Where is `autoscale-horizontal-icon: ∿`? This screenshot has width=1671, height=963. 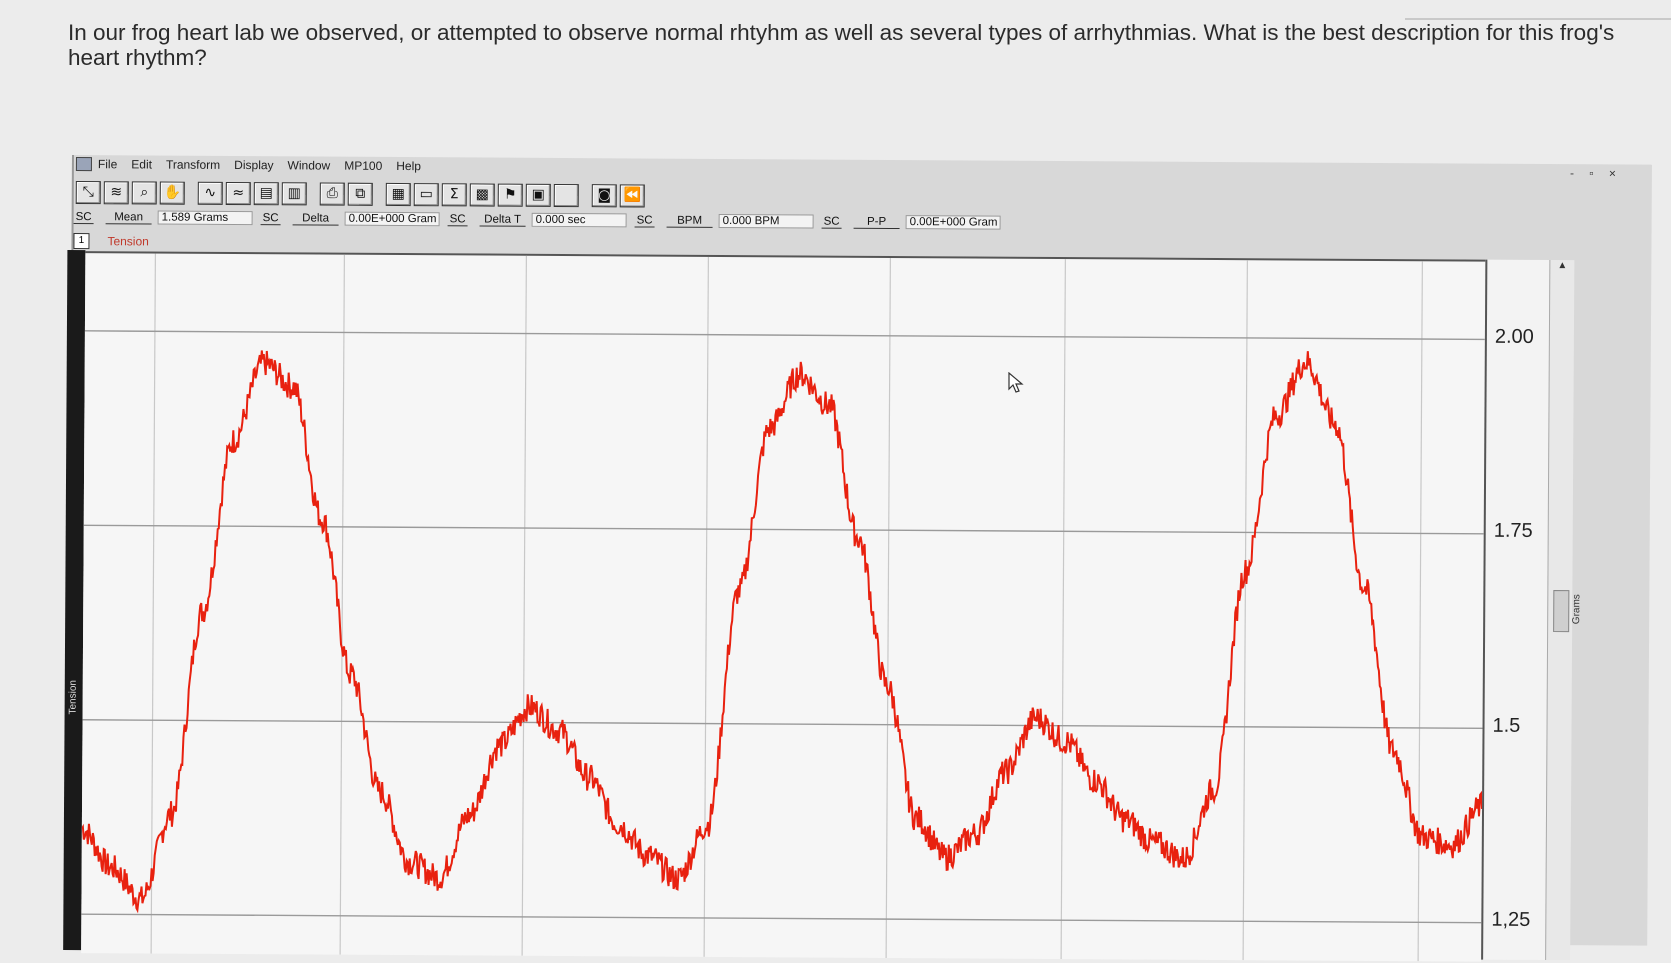
autoscale-horizontal-icon: ∿ is located at coordinates (210, 193).